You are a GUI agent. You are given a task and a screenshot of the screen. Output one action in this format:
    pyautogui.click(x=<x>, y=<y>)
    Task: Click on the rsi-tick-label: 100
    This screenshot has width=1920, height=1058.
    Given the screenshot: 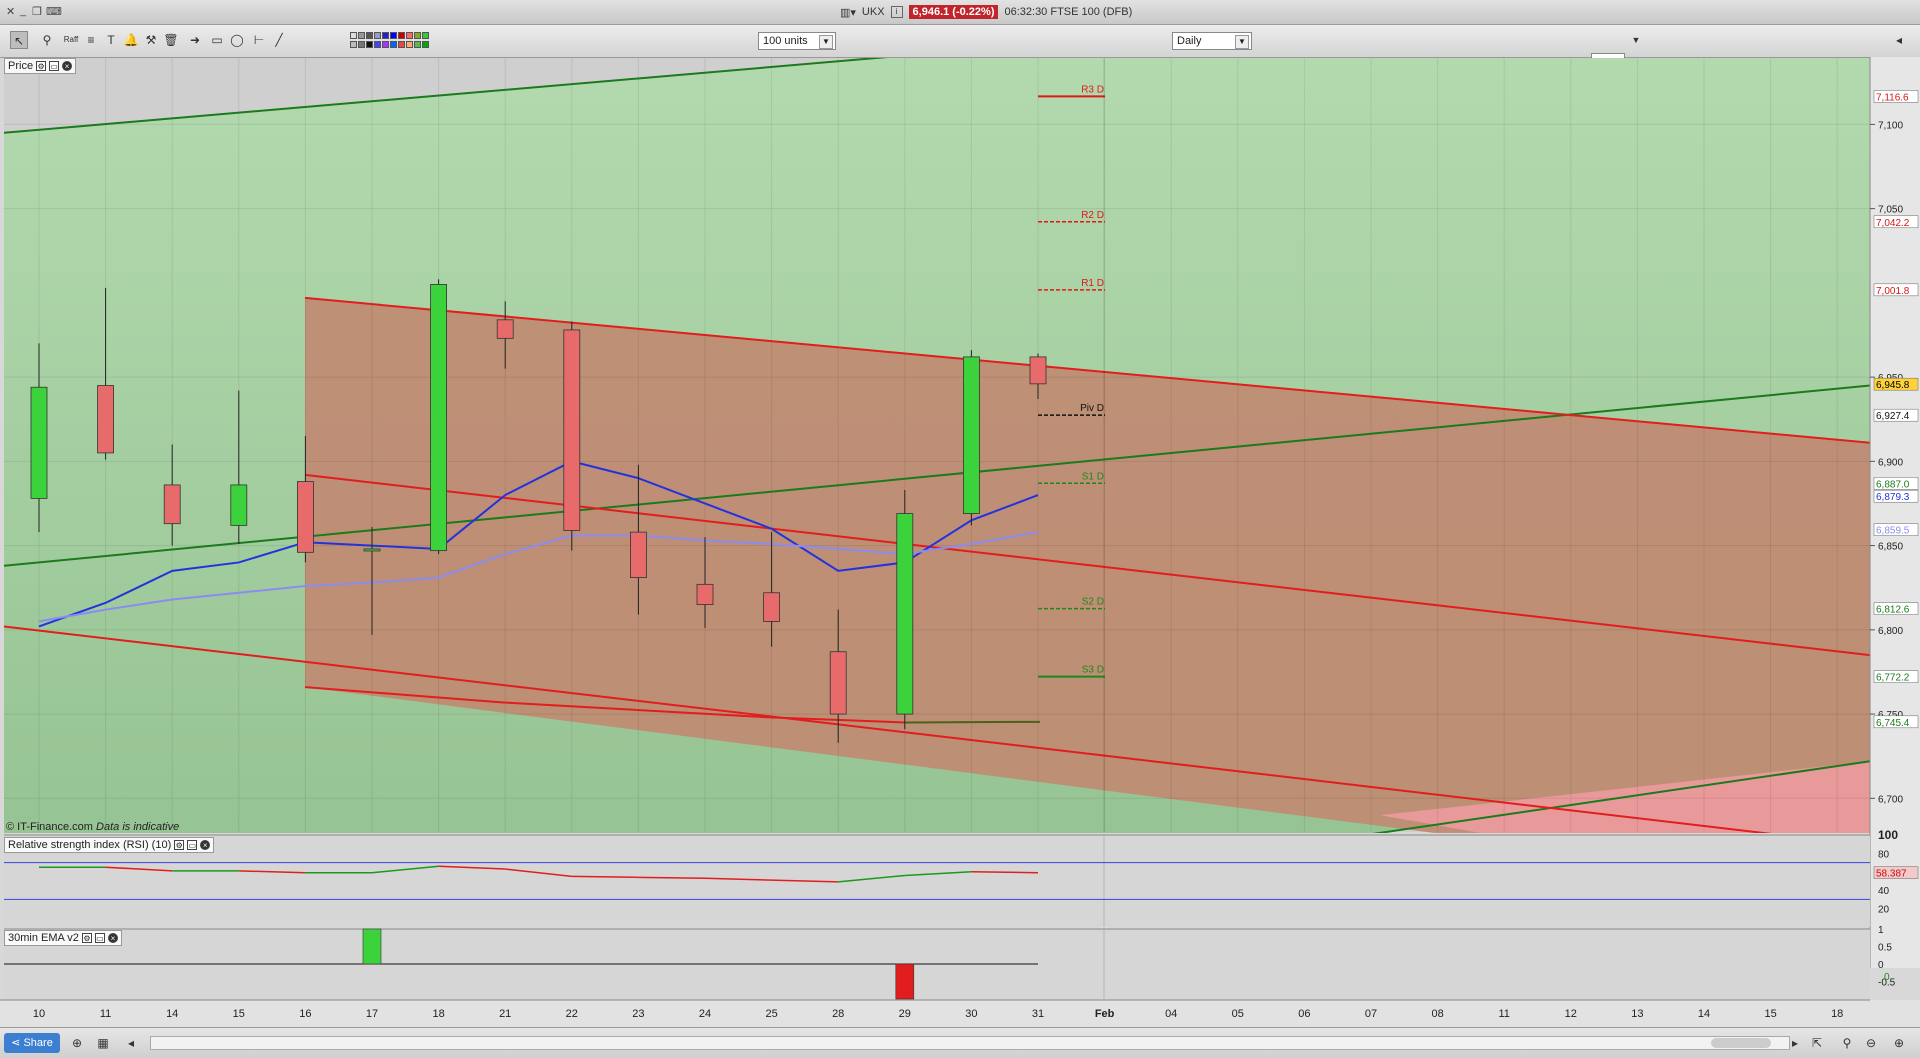 What is the action you would take?
    pyautogui.click(x=1888, y=835)
    